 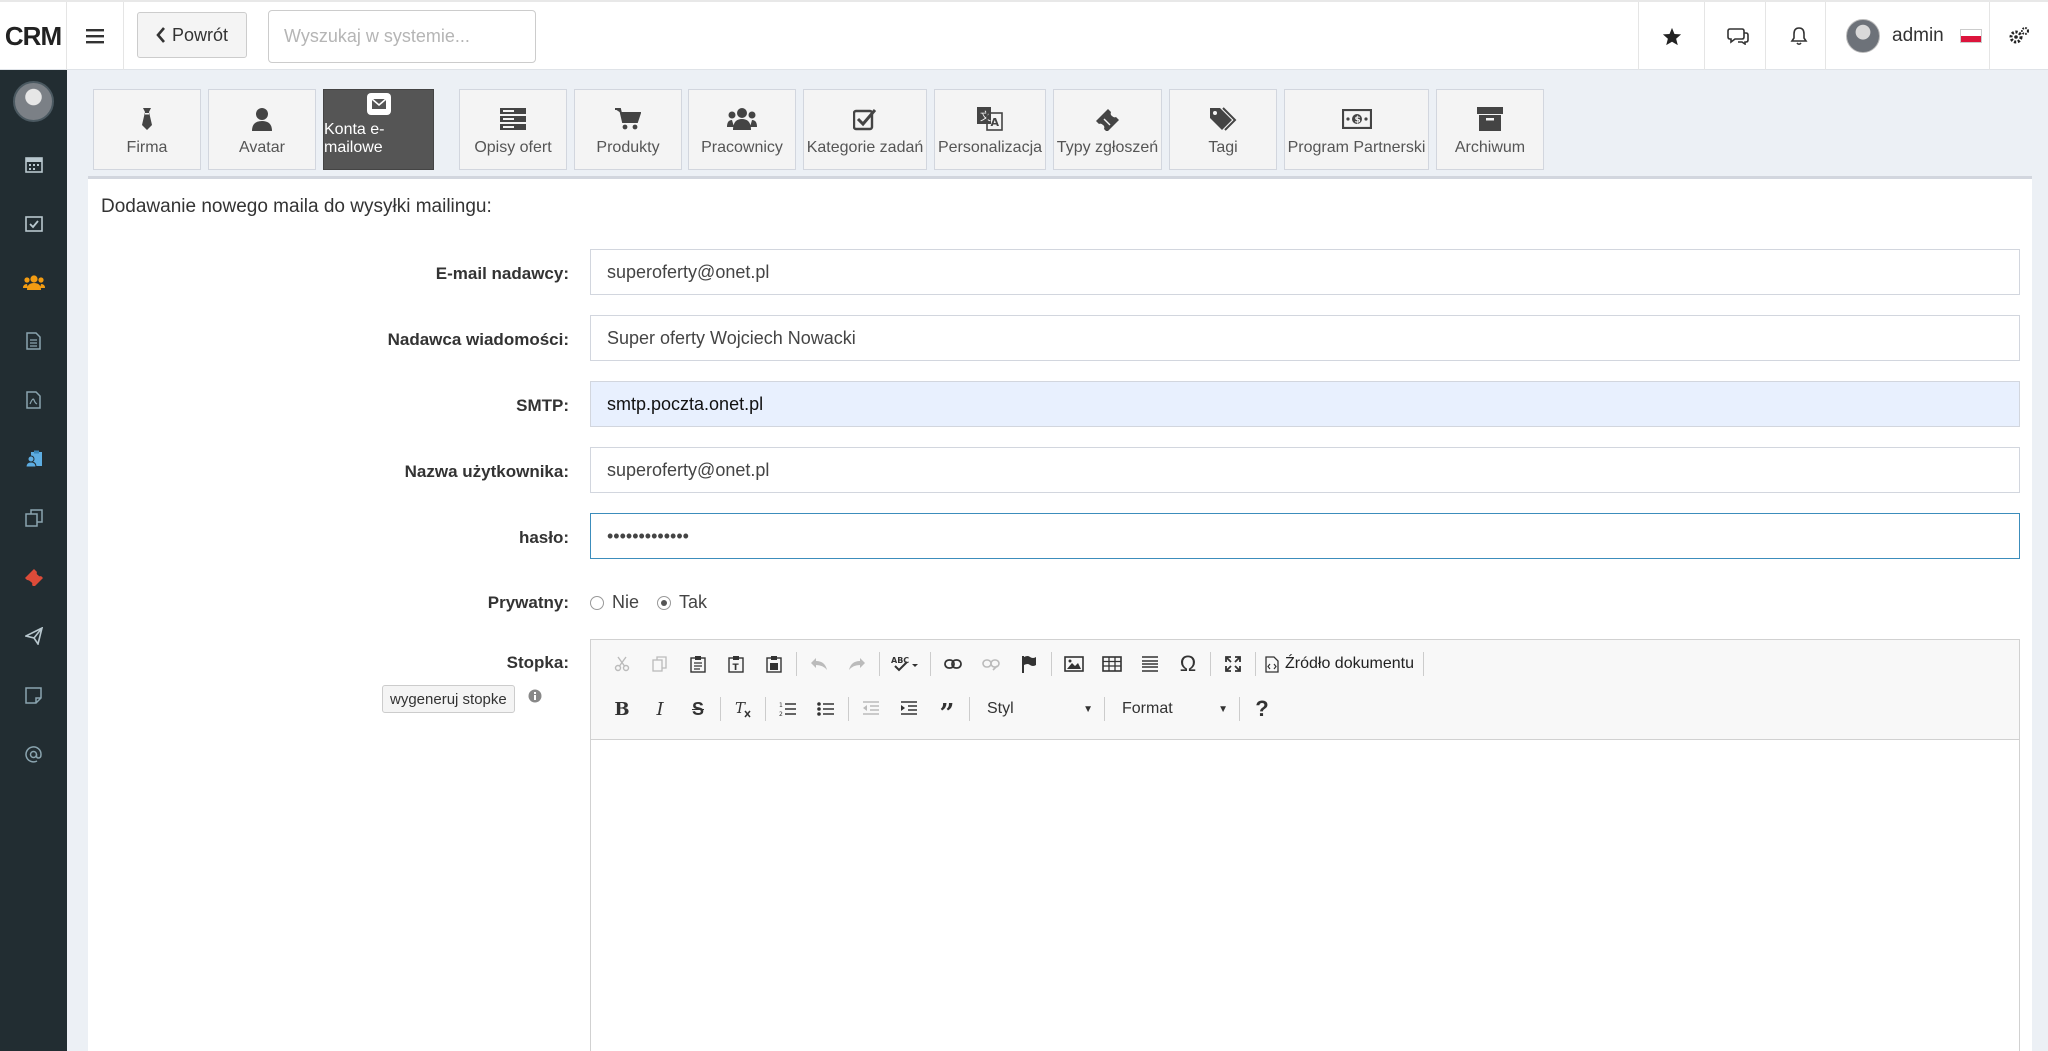 What do you see at coordinates (664, 602) in the screenshot?
I see `private-yes-radio` at bounding box center [664, 602].